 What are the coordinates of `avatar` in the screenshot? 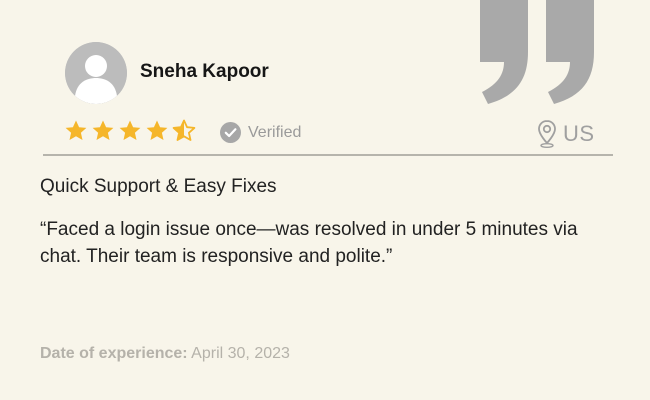 It's located at (96, 73).